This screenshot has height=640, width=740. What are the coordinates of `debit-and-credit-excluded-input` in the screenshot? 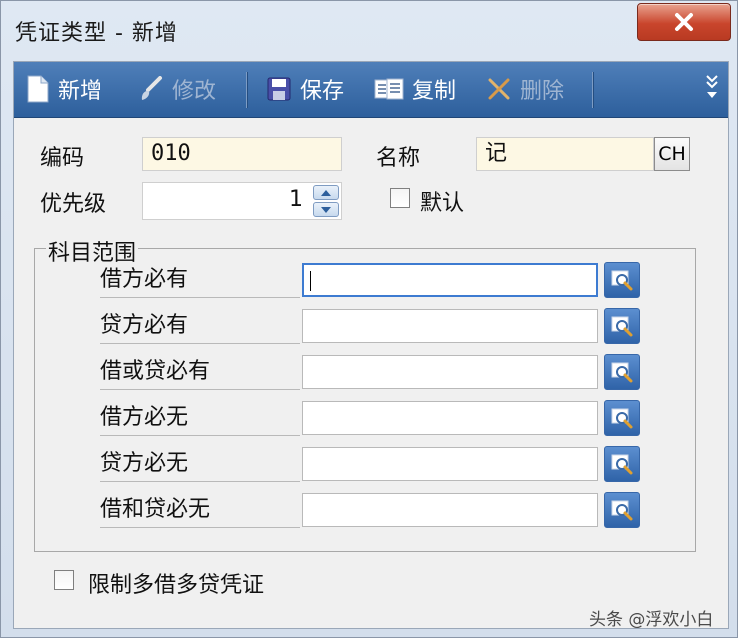 It's located at (450, 510).